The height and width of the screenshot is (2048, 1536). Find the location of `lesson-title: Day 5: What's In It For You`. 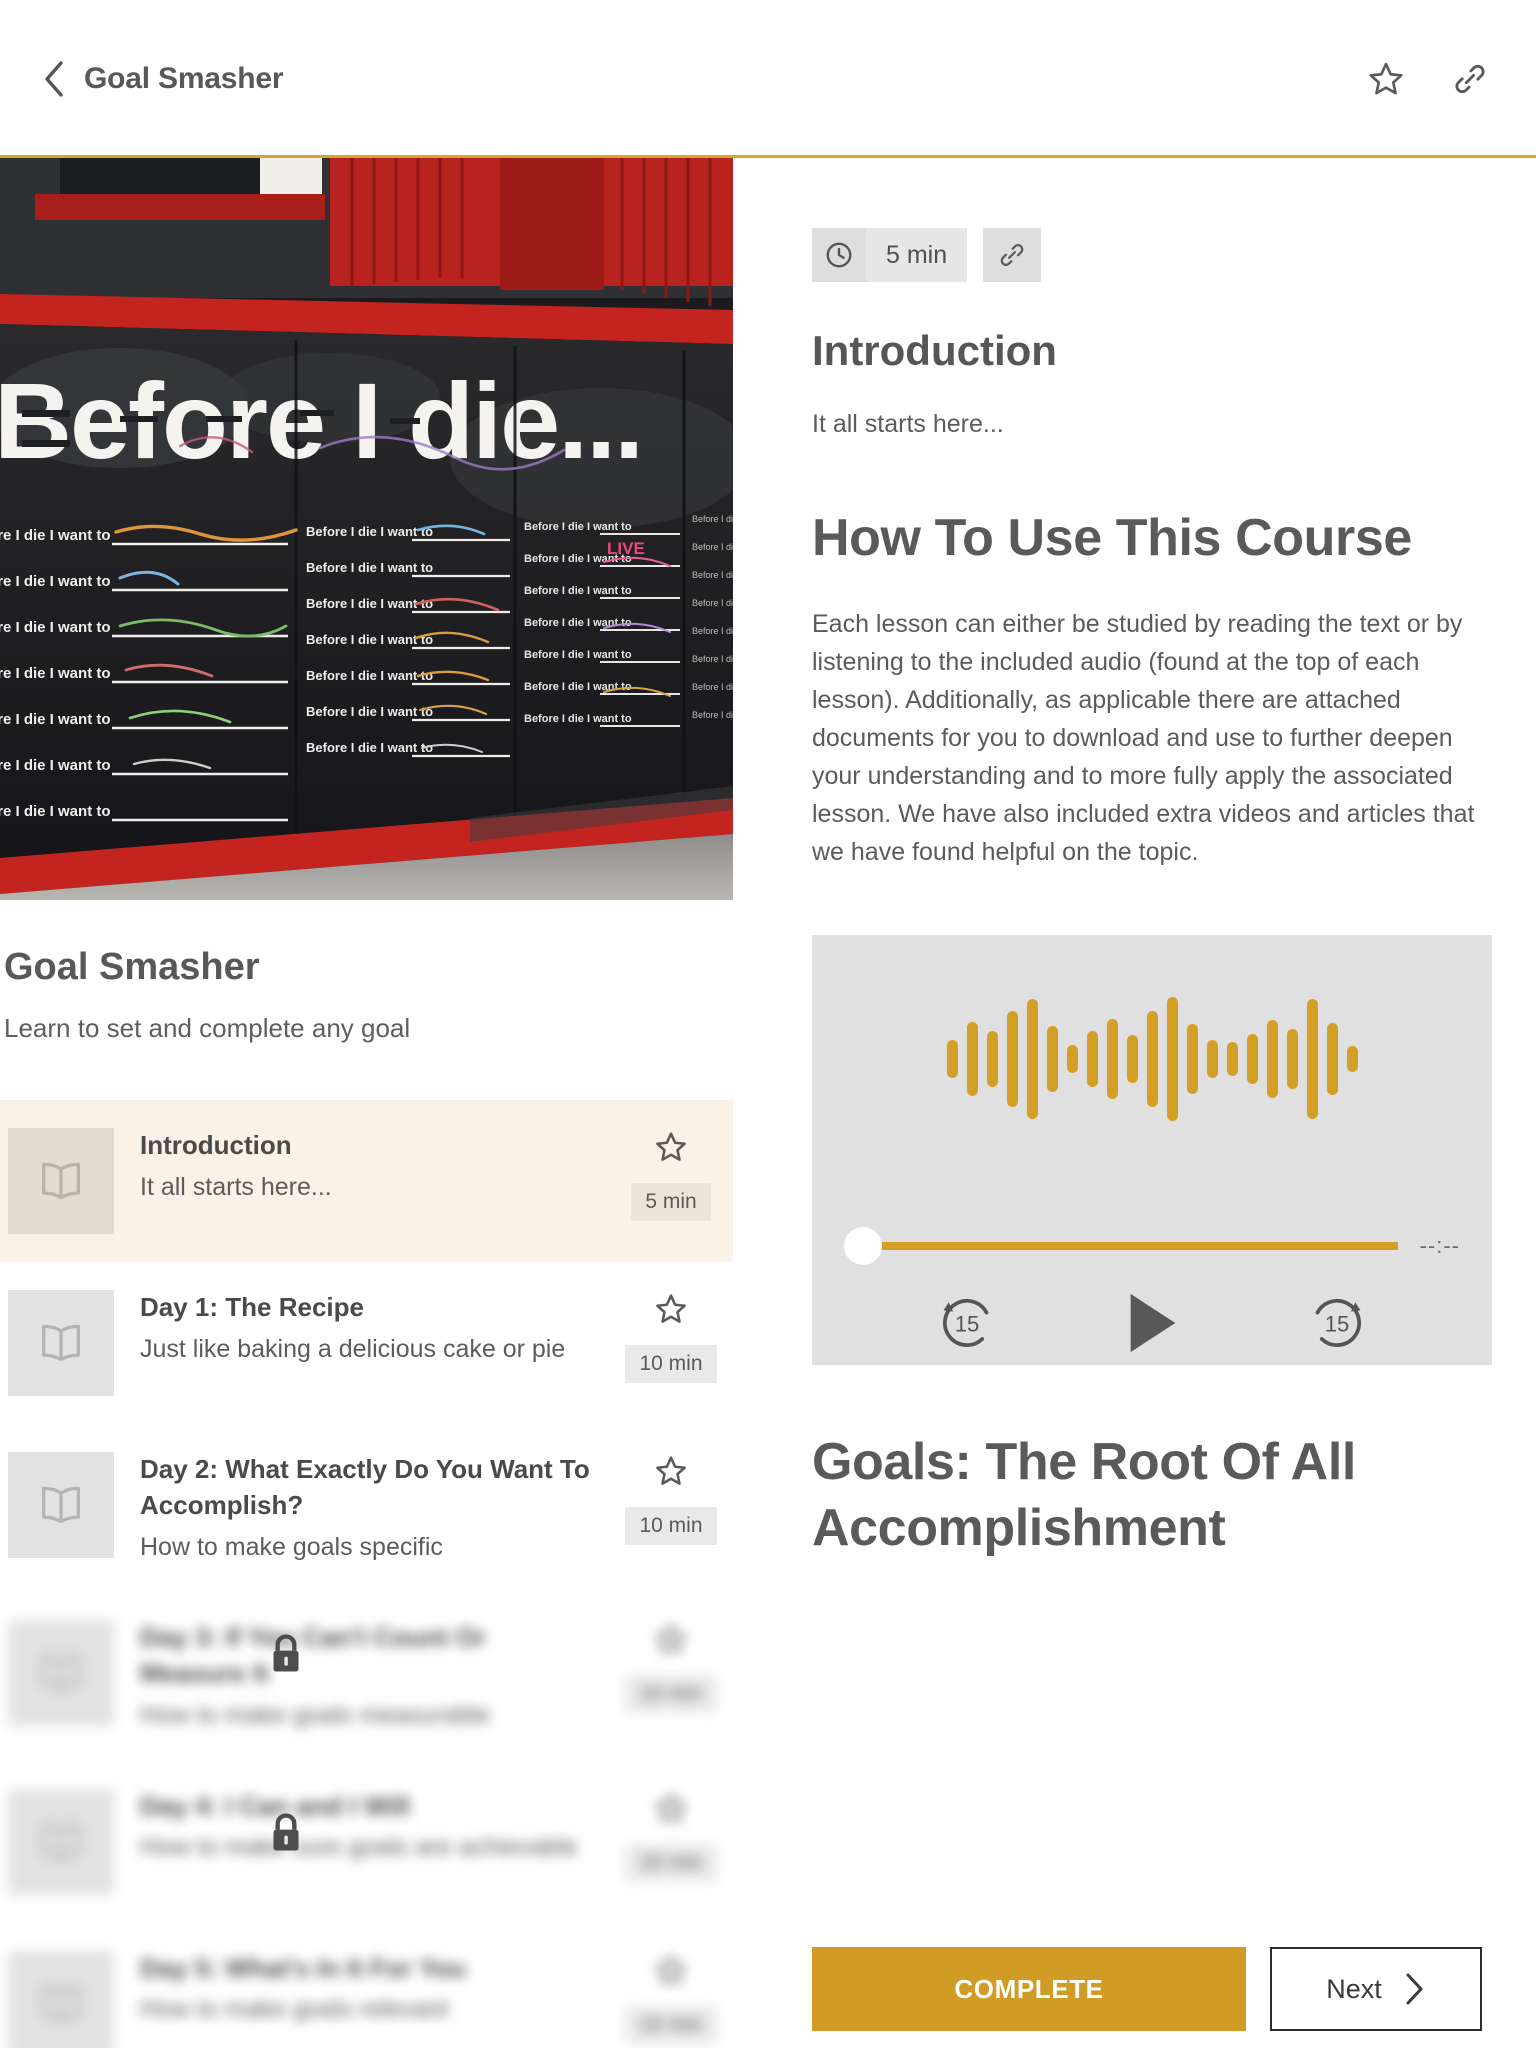

lesson-title: Day 5: What's In It For You is located at coordinates (303, 1967).